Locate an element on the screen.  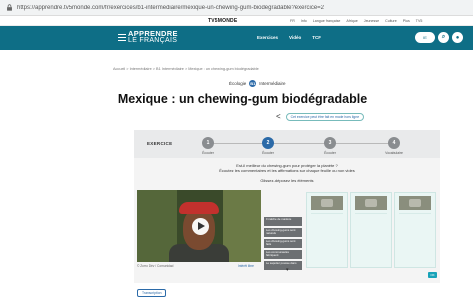
share-icon: < is located at coordinates (278, 116).